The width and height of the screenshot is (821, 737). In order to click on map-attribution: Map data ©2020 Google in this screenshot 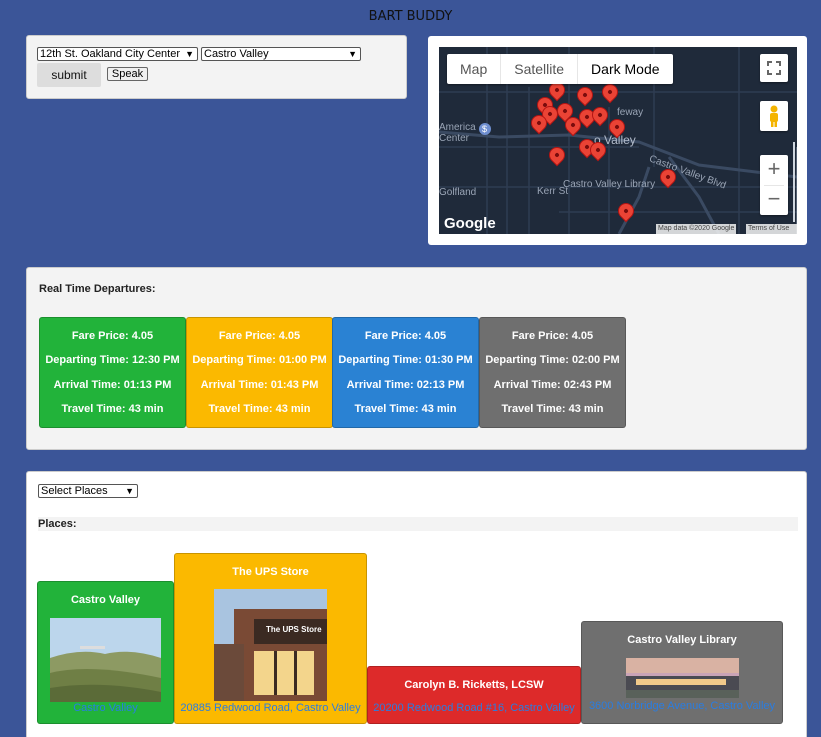, I will do `click(696, 229)`.